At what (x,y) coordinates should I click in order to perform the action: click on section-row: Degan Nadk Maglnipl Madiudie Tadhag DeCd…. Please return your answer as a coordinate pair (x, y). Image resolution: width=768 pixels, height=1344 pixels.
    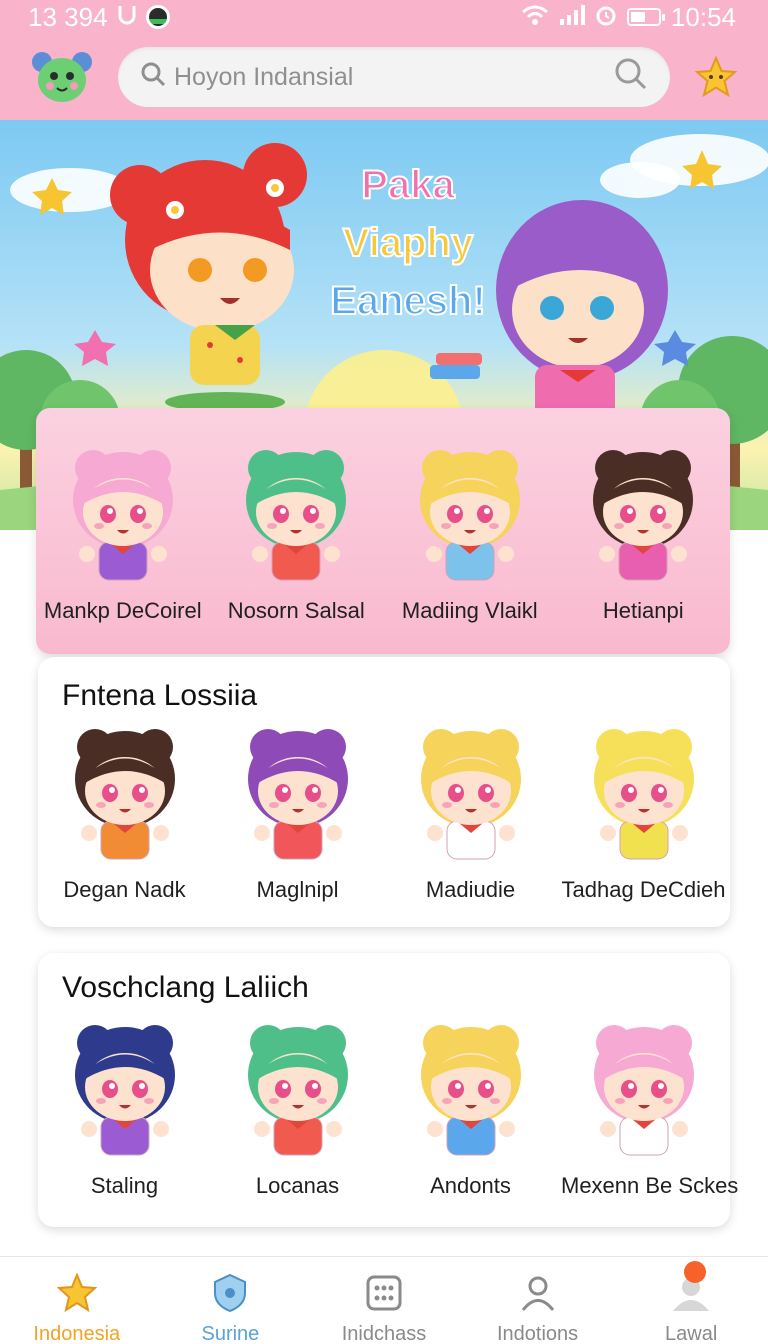
    Looking at the image, I should click on (384, 812).